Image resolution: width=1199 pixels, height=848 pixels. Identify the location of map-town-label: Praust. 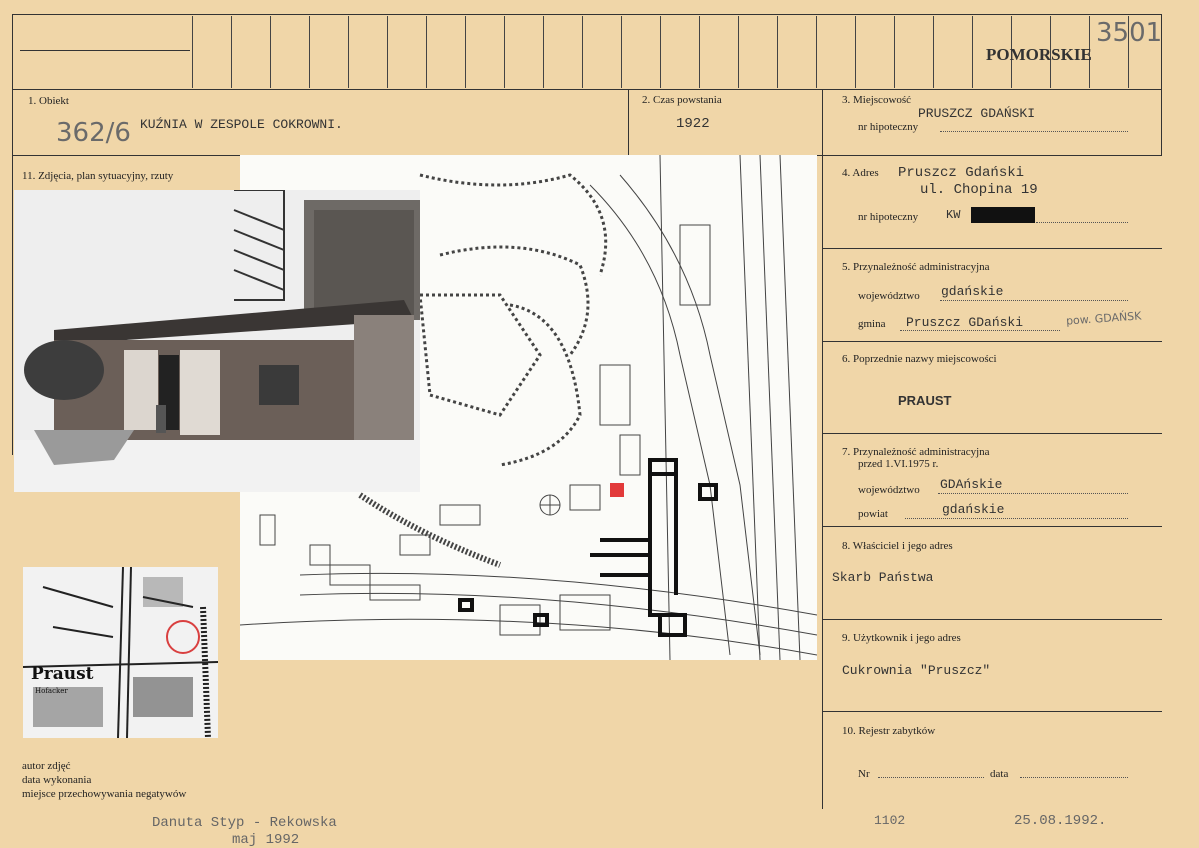
(62, 674).